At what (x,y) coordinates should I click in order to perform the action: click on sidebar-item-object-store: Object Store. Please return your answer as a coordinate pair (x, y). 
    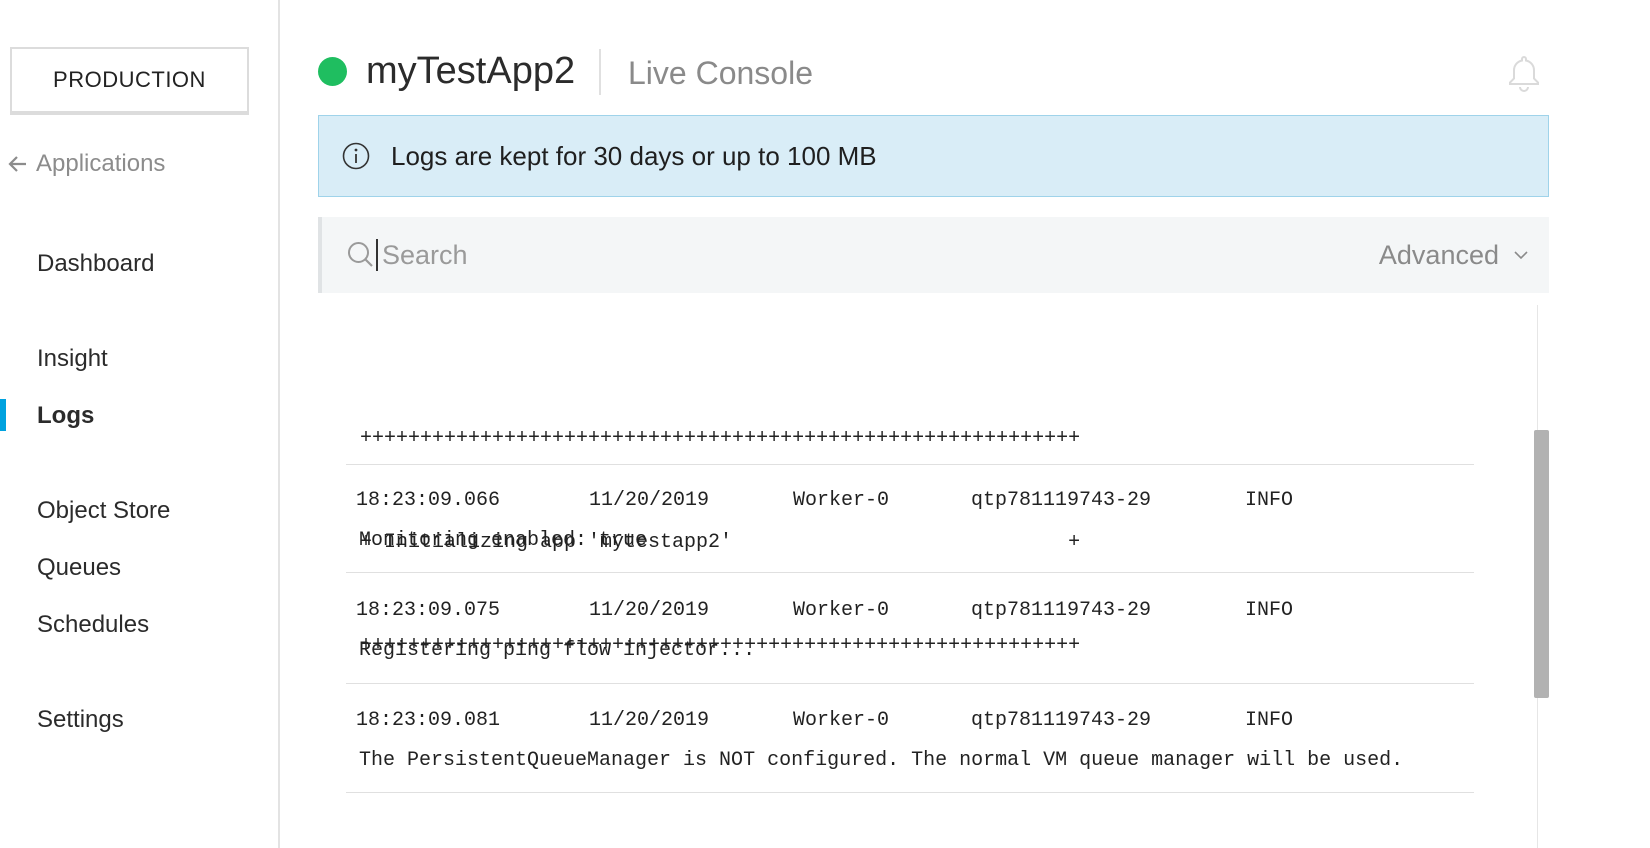
    Looking at the image, I should click on (103, 511).